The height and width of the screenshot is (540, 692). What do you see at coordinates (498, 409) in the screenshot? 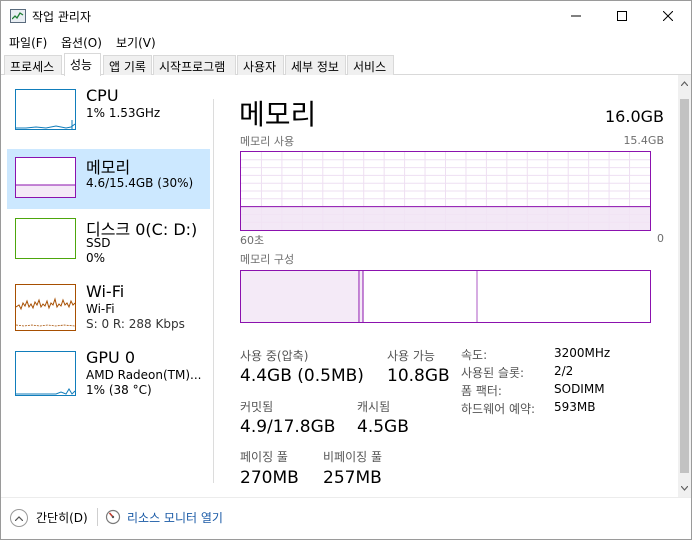
I see `hardware-reserved-label: 하드웨어 예약:` at bounding box center [498, 409].